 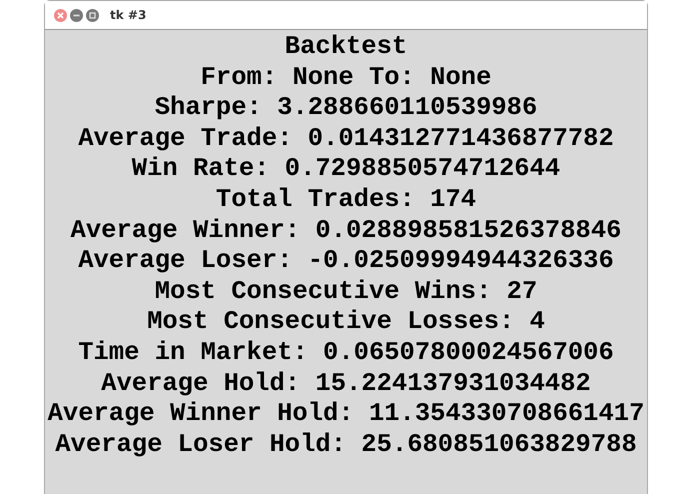 I want to click on stat-label: Average Trade: 0.014312771436877782, so click(x=346, y=139).